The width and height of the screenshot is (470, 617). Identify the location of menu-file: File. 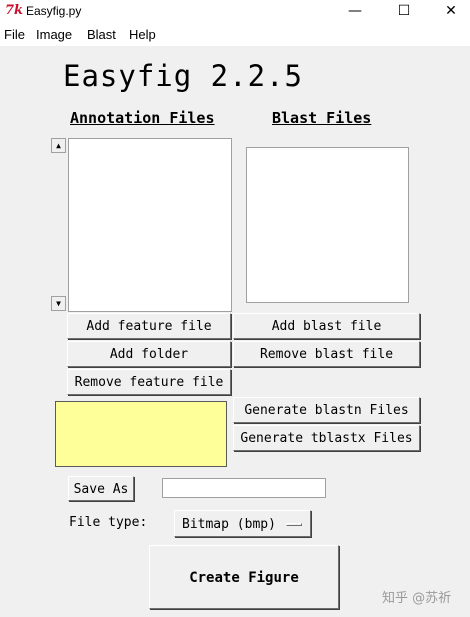
(14, 35).